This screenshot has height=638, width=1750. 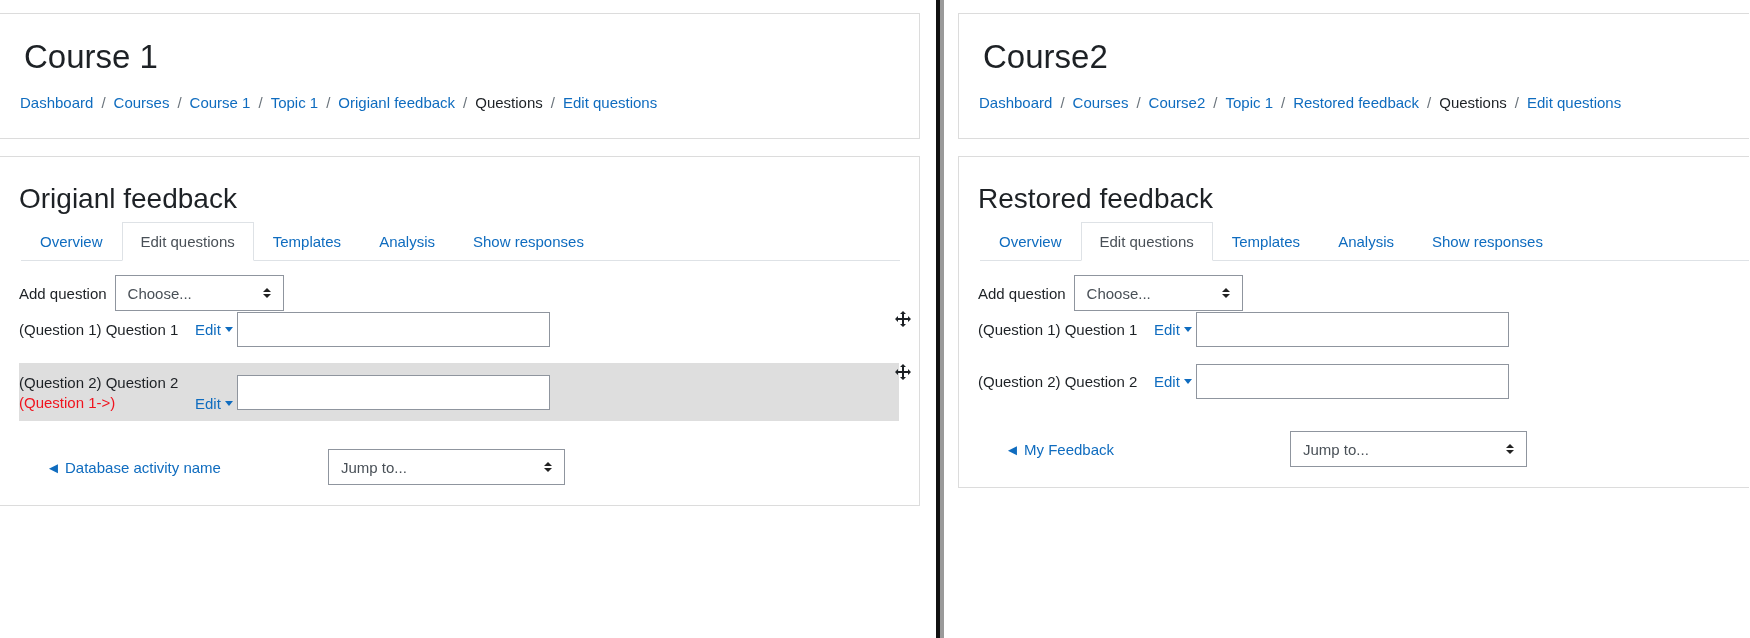 What do you see at coordinates (1356, 102) in the screenshot?
I see `breadcrumb-link: Restored feedback` at bounding box center [1356, 102].